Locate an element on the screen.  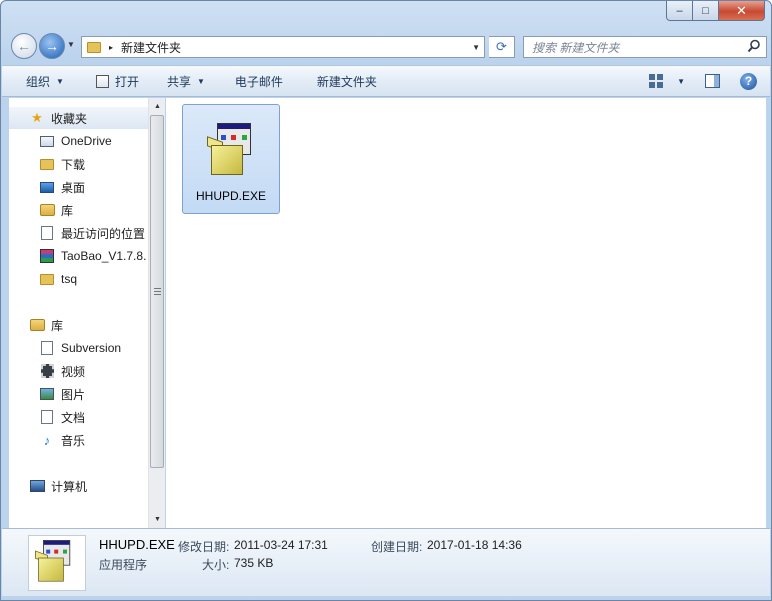
nav-item-label: 视频 is located at coordinates (73, 371).